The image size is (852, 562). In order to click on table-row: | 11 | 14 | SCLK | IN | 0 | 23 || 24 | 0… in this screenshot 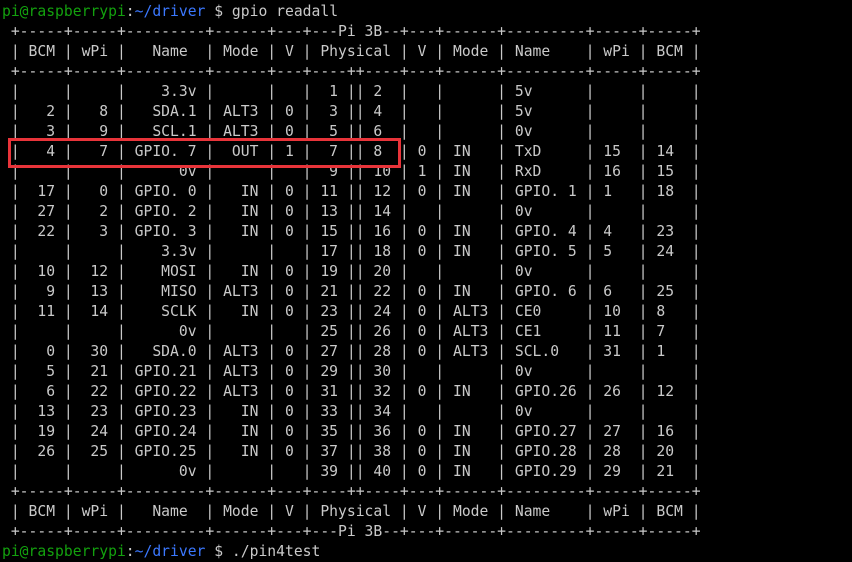, I will do `click(351, 311)`.